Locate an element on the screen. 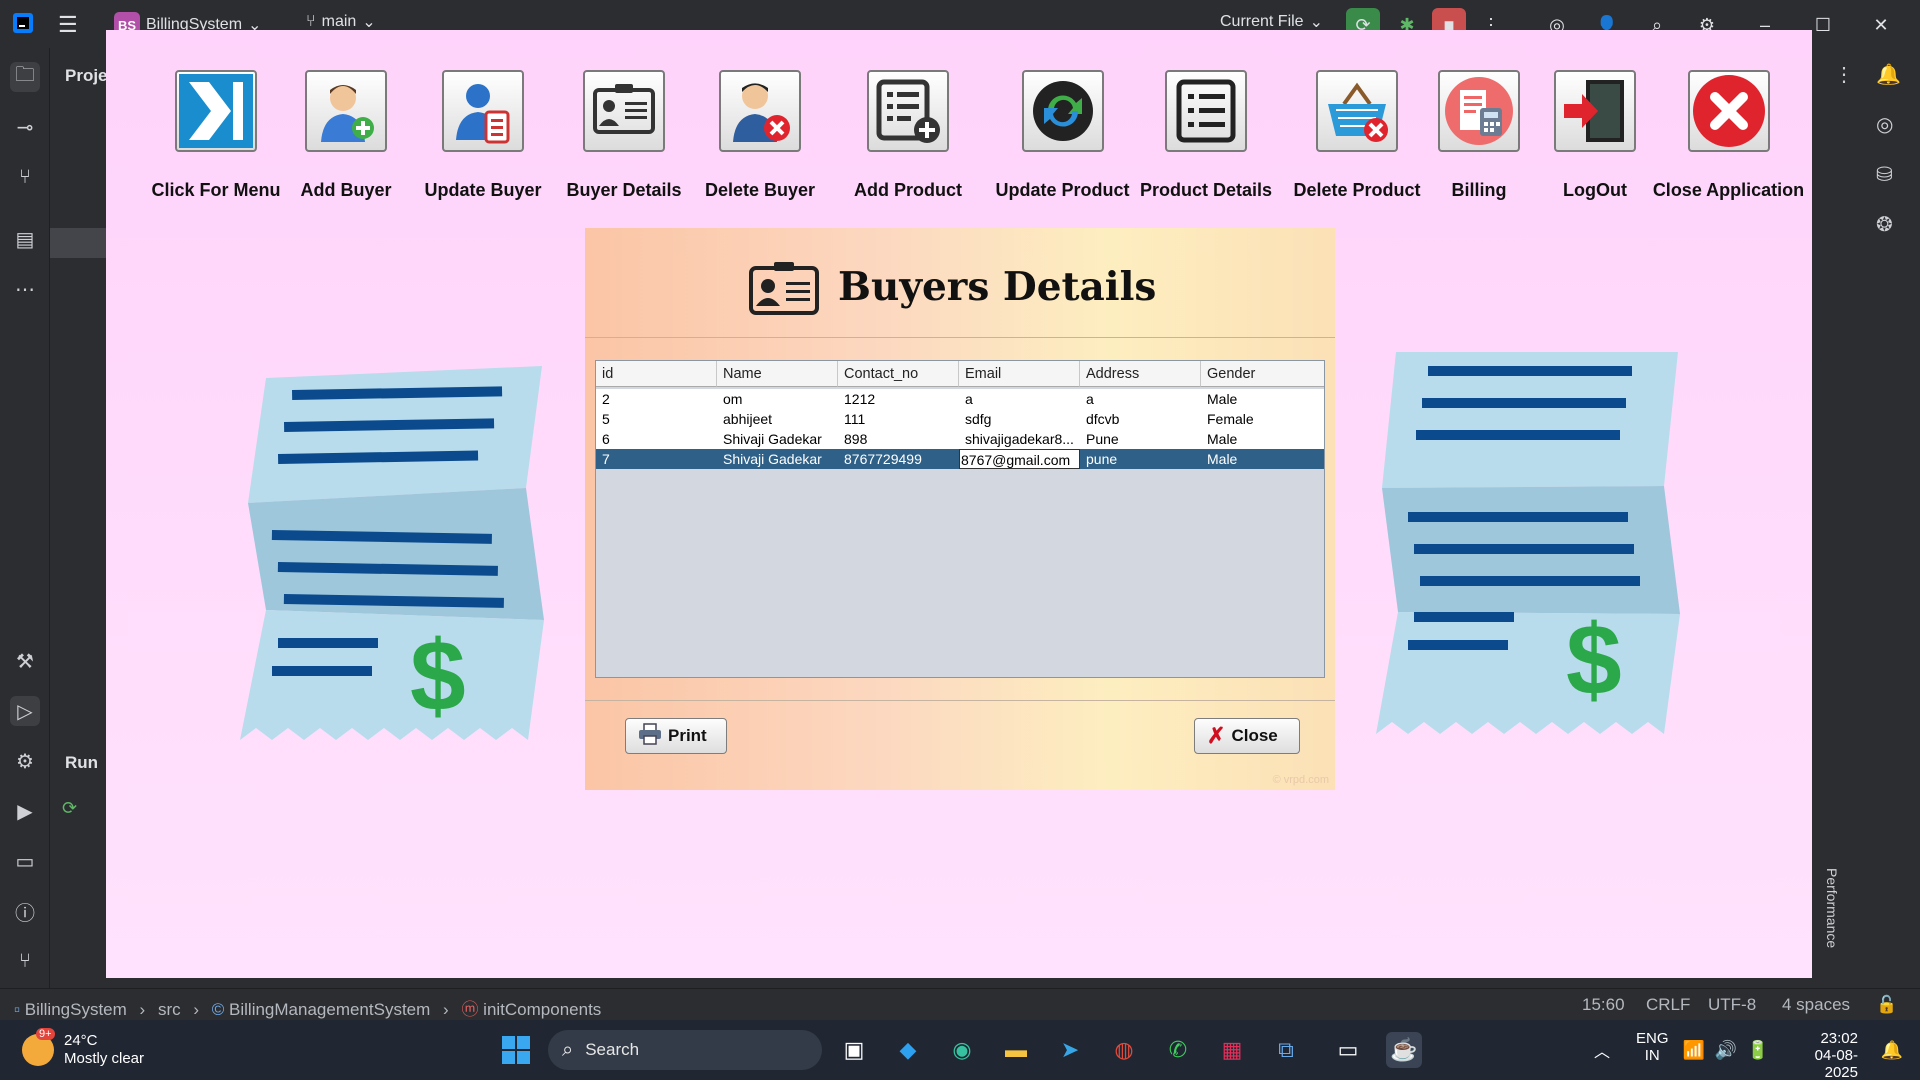  clock: 23:02 04-08-2025 is located at coordinates (1822, 1055).